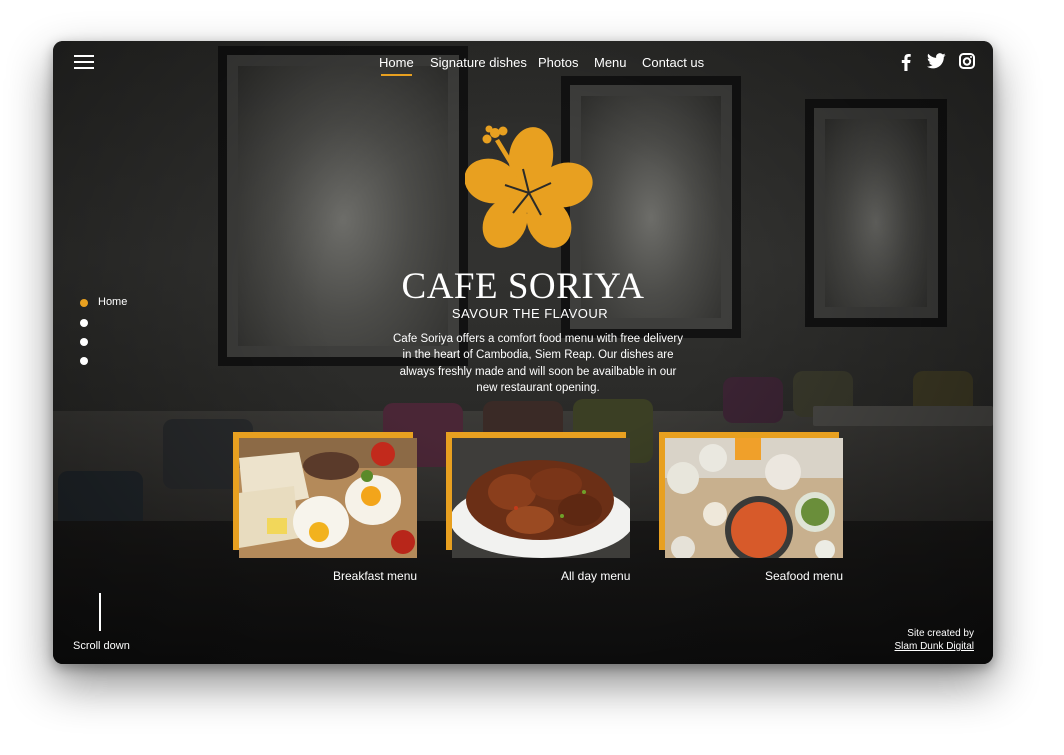  I want to click on nav-item-contact-us: Contact us, so click(673, 62).